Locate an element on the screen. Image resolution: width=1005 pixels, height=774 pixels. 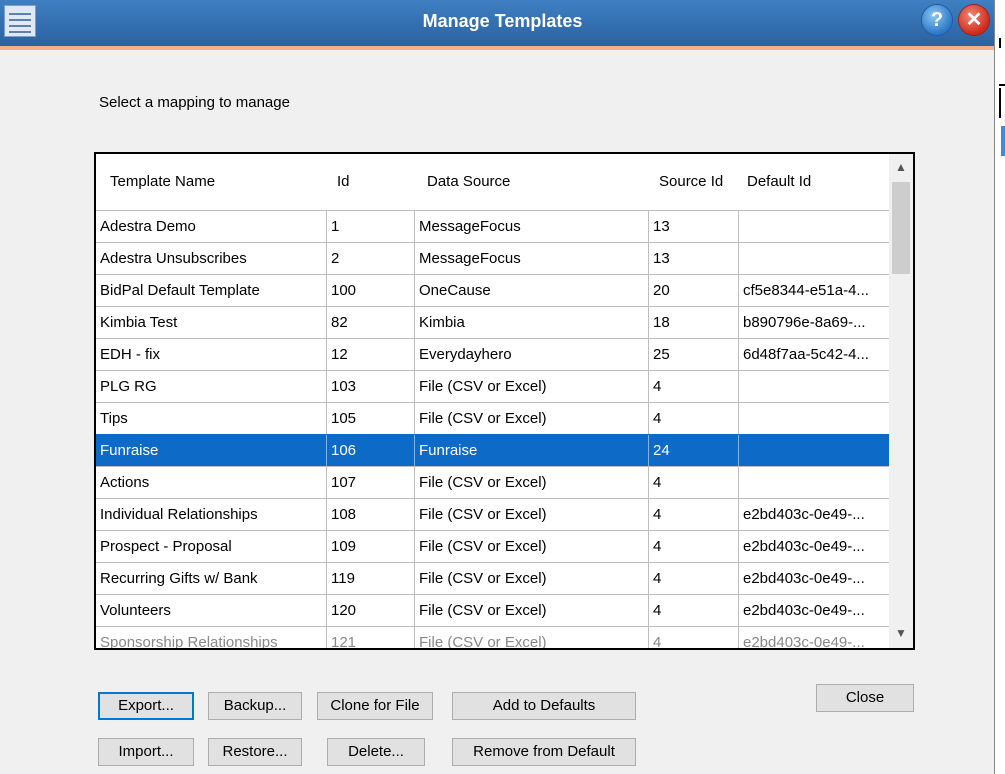
cell-source-id: 18 is located at coordinates (693, 322).